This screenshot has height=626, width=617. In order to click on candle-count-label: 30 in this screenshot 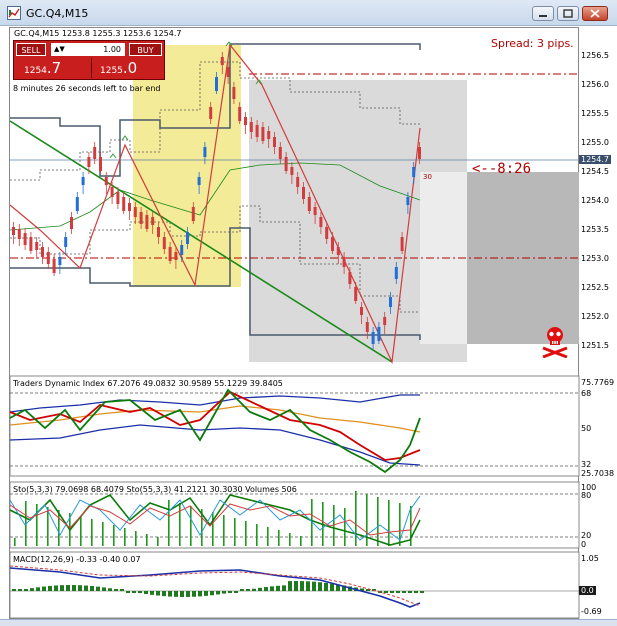, I will do `click(427, 177)`.